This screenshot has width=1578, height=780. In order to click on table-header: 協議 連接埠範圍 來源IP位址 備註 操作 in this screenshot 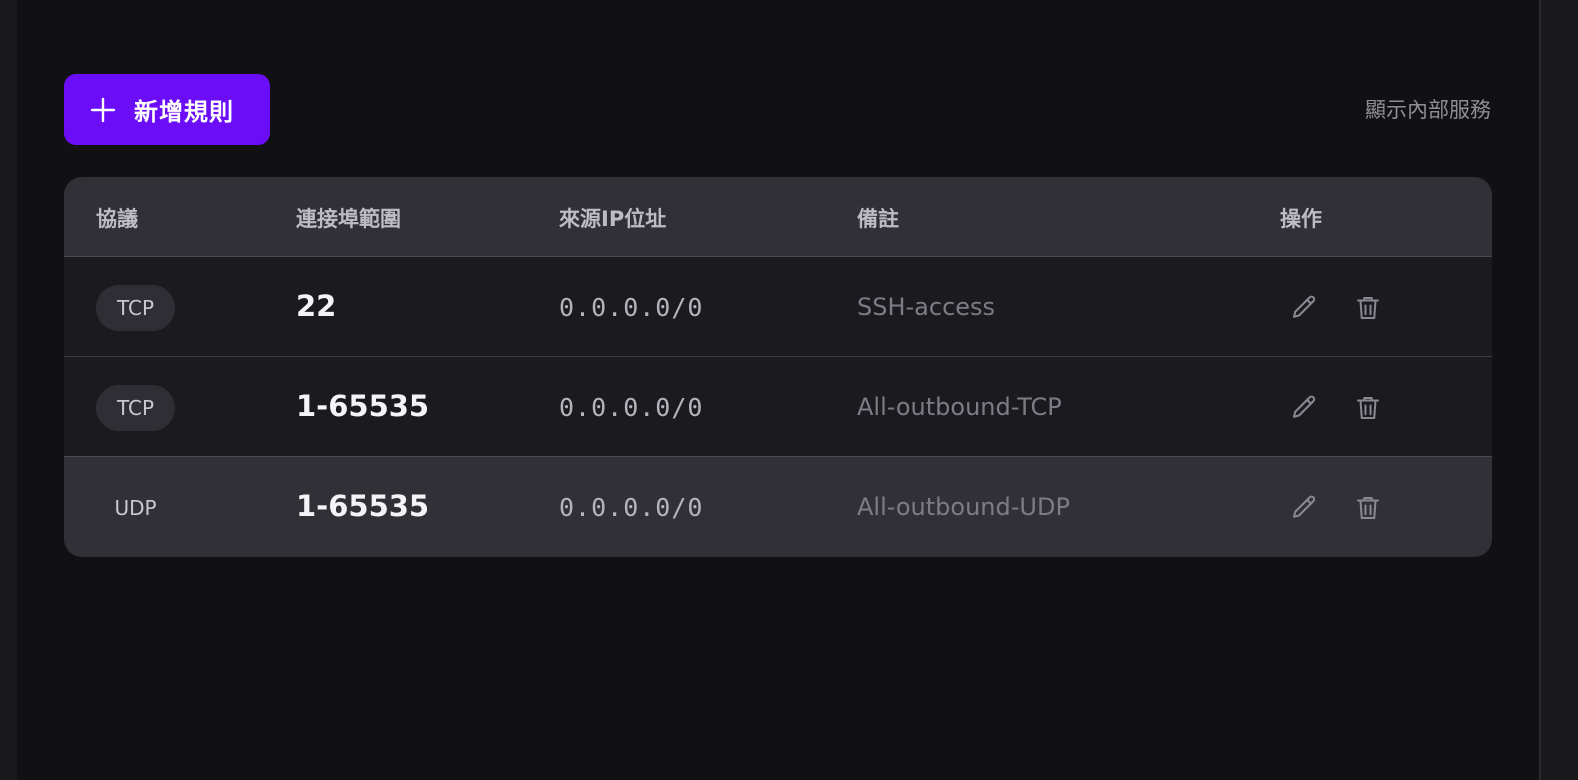, I will do `click(778, 217)`.